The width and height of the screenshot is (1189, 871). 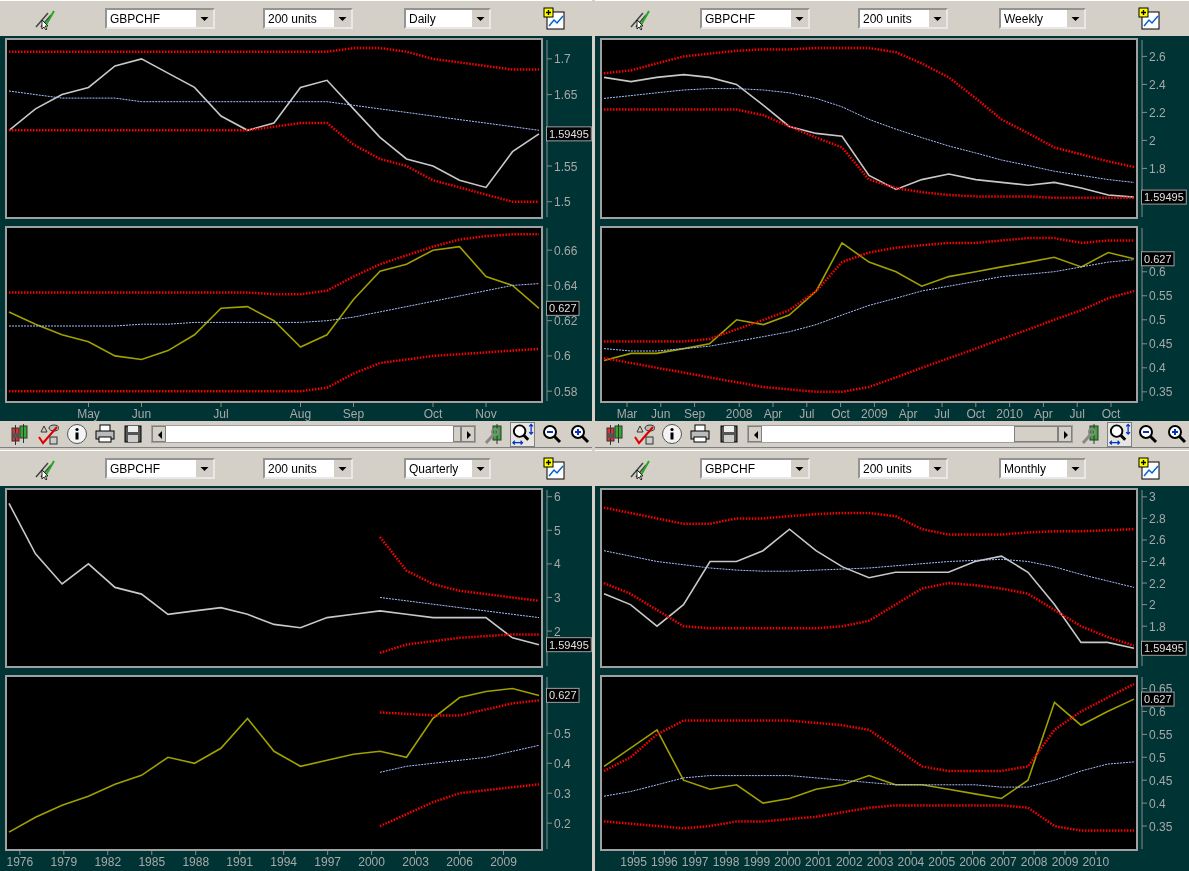 I want to click on axis-label: 0.62, so click(x=566, y=321).